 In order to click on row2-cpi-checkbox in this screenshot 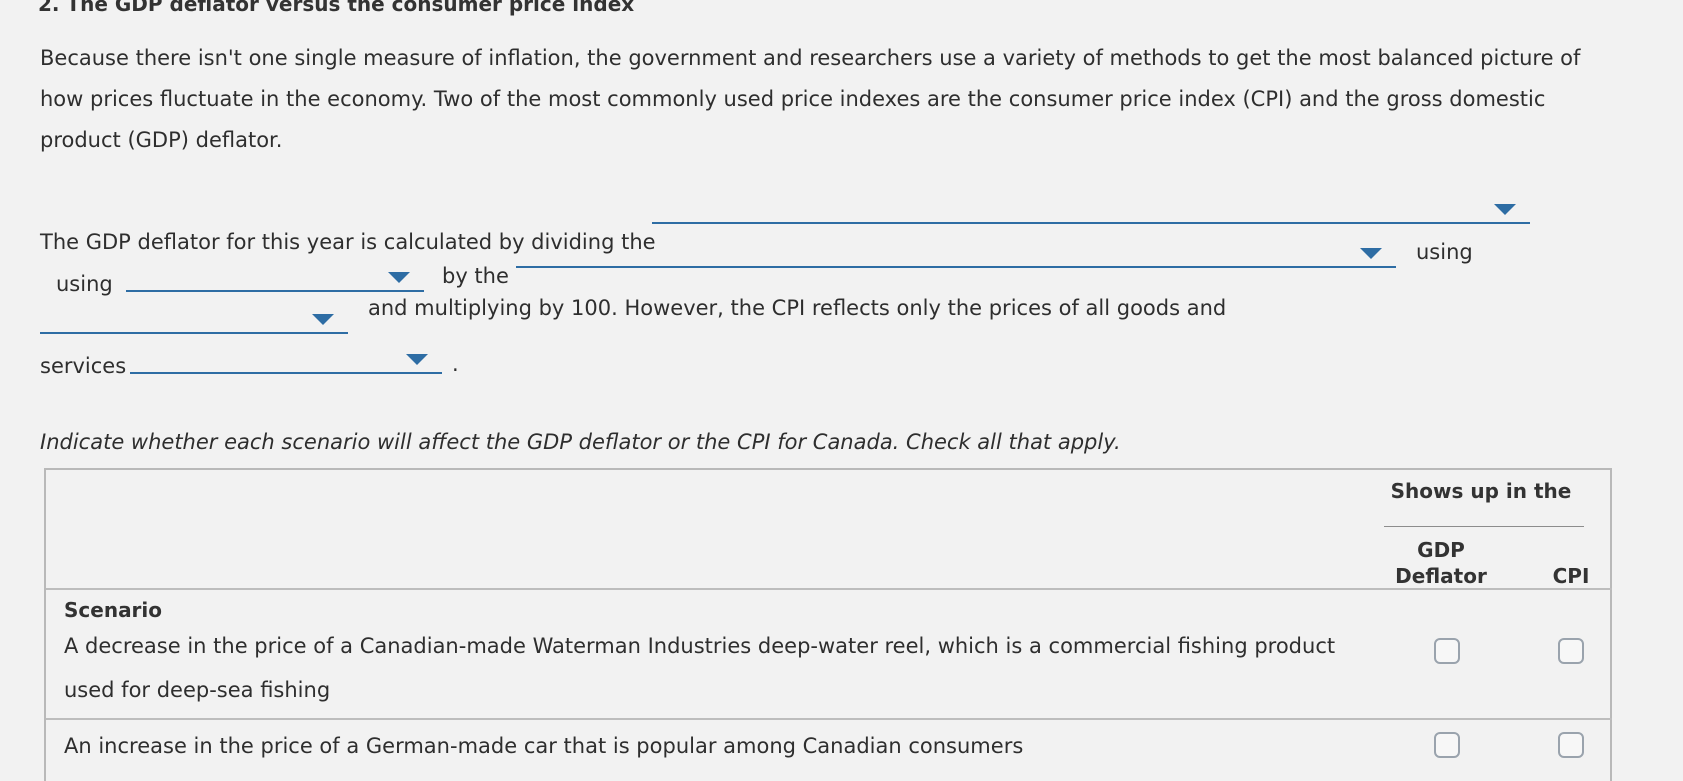, I will do `click(1571, 745)`.